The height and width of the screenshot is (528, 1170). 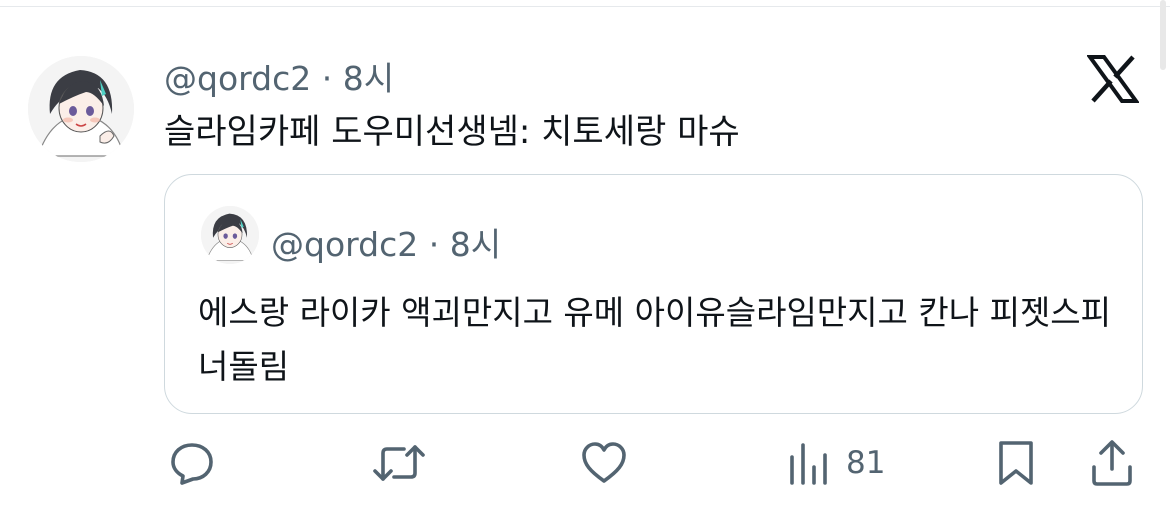 What do you see at coordinates (836, 463) in the screenshot?
I see `views-button: 81` at bounding box center [836, 463].